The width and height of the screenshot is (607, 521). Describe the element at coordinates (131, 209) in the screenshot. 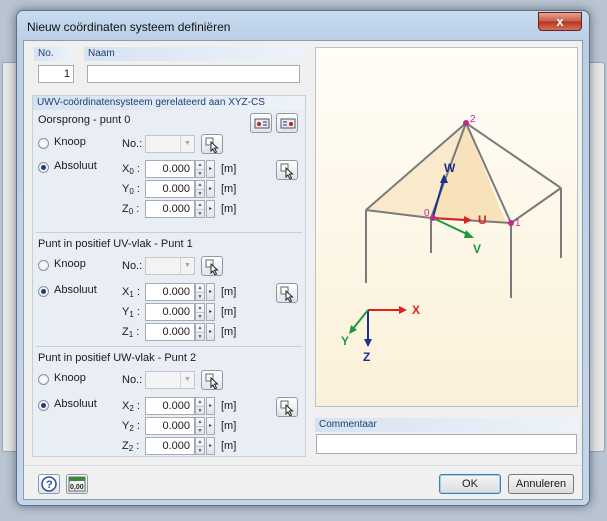

I see `coord-label-z: Z0 :` at that location.